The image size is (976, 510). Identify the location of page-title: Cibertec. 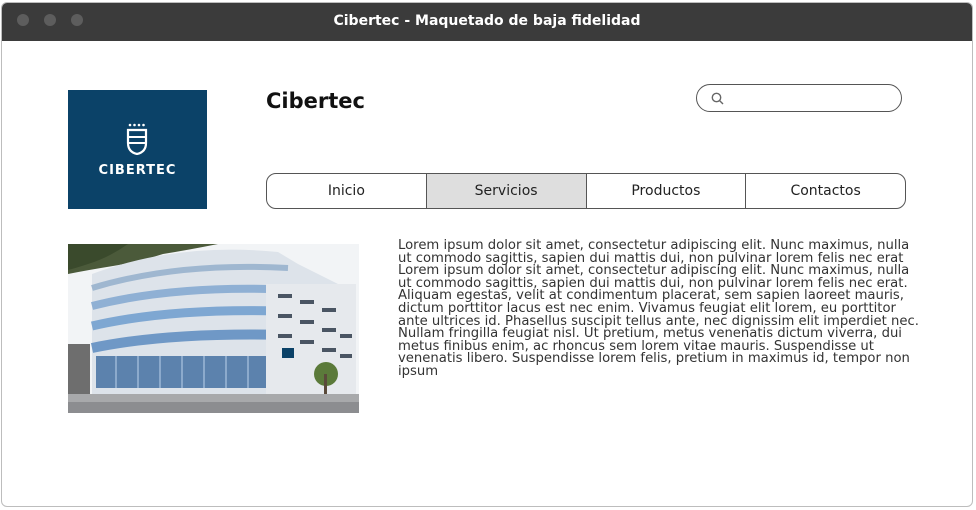
(315, 101).